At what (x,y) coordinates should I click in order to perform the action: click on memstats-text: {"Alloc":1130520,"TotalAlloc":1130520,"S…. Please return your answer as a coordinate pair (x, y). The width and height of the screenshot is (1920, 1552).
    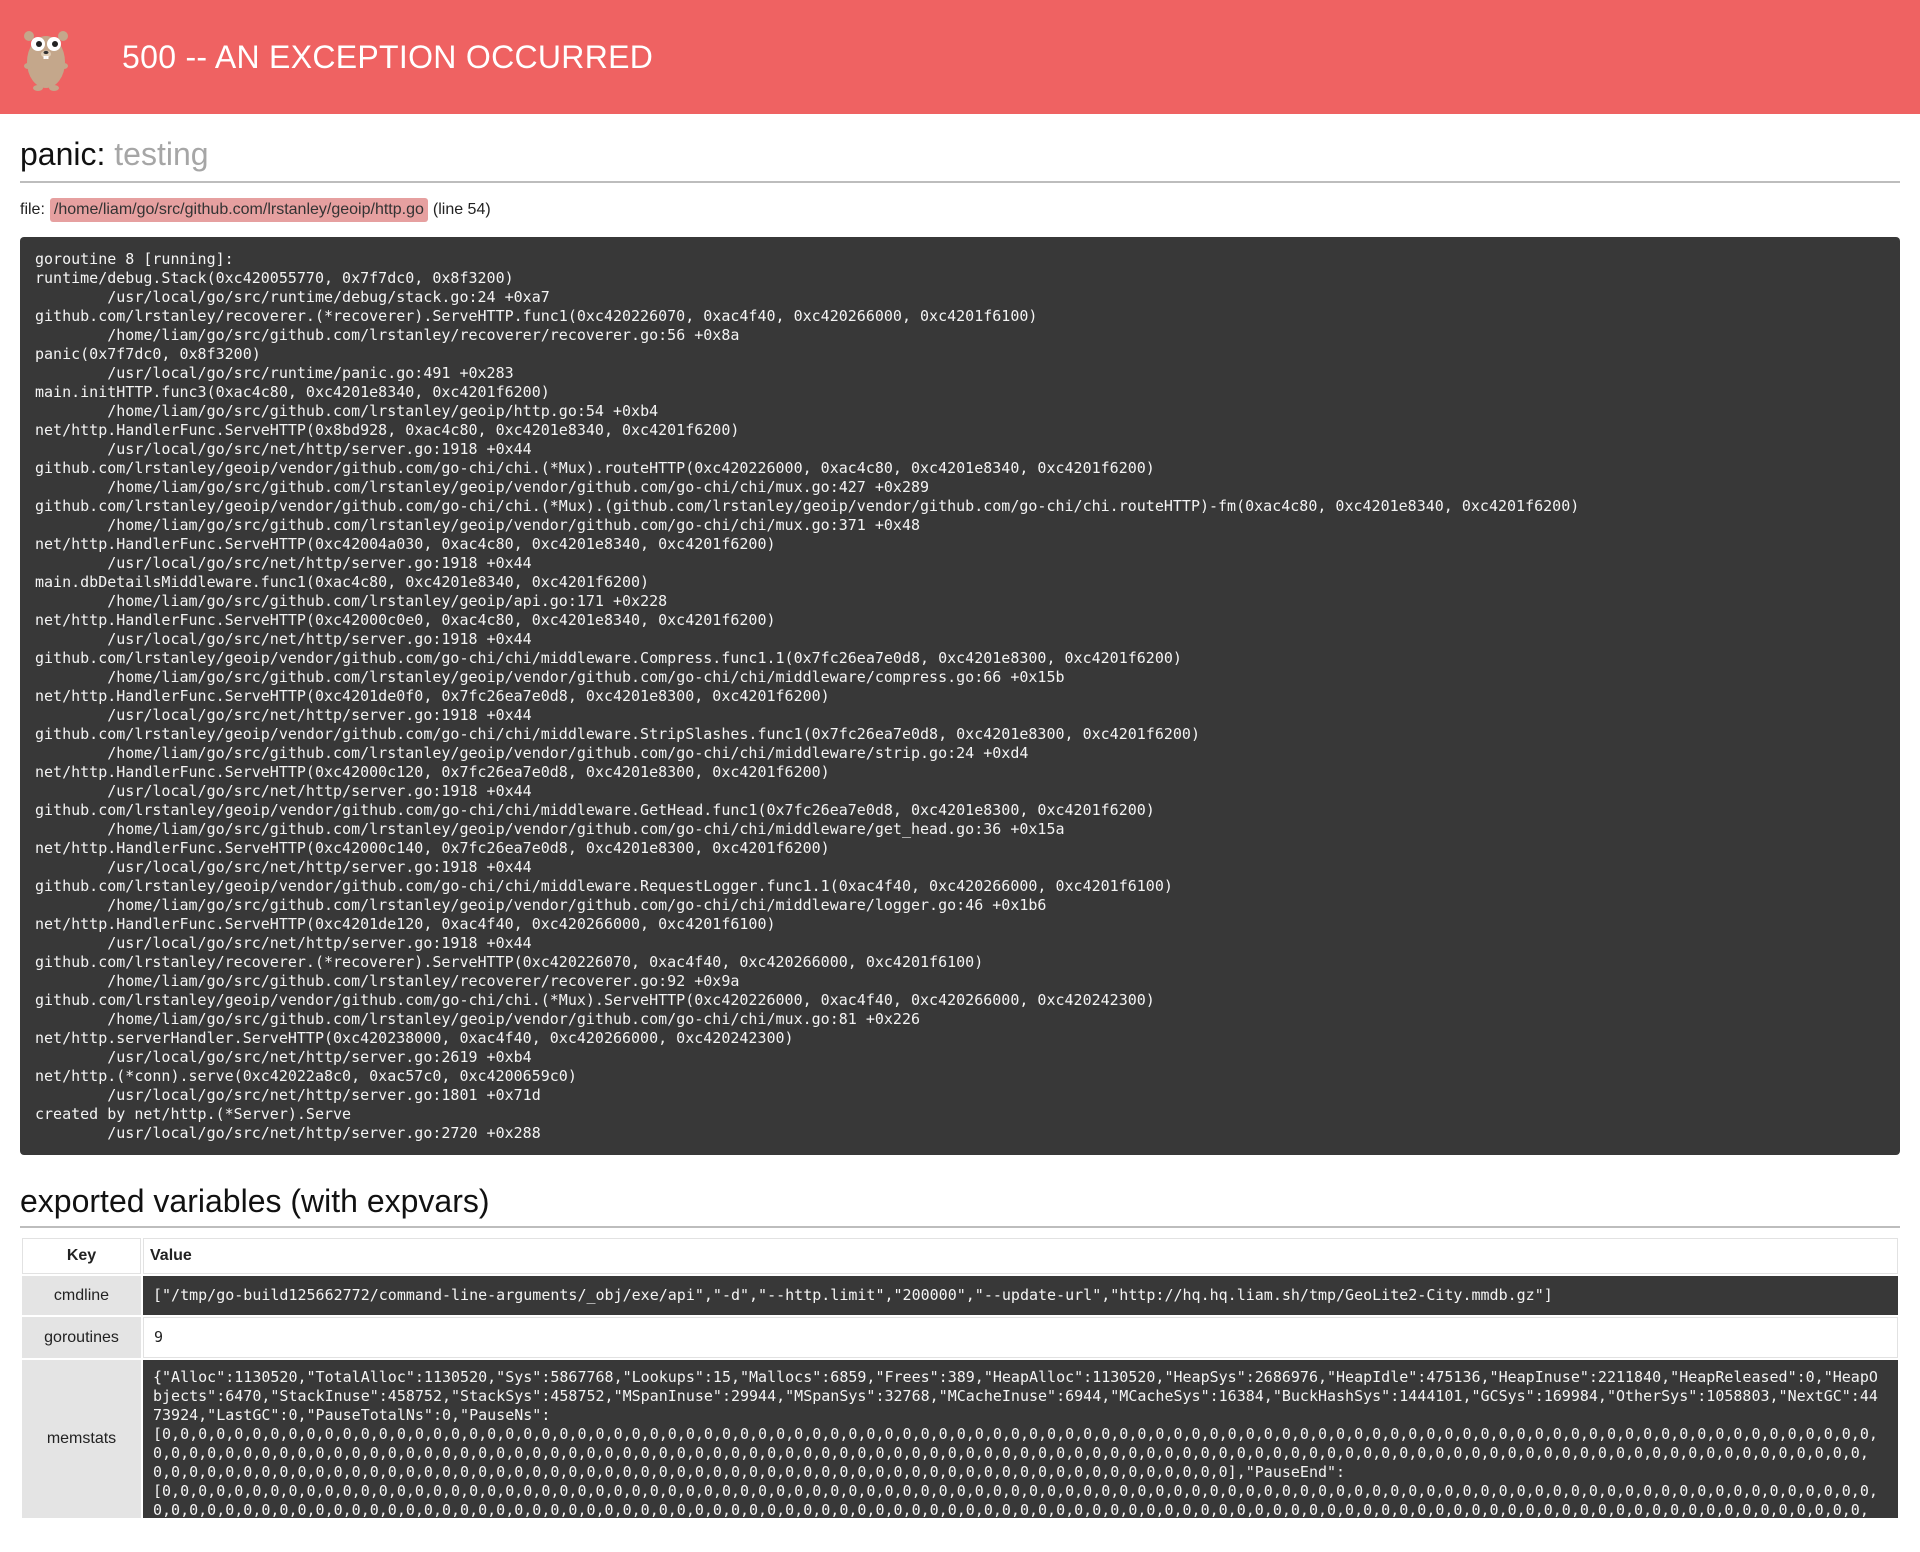
    Looking at the image, I should click on (1015, 1443).